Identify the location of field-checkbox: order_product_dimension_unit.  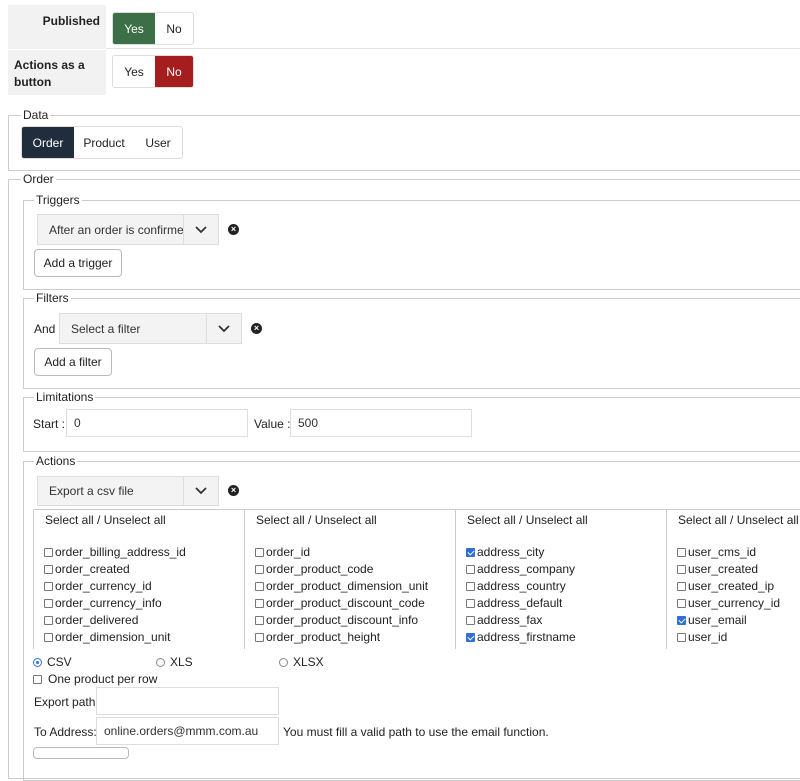
(341, 586).